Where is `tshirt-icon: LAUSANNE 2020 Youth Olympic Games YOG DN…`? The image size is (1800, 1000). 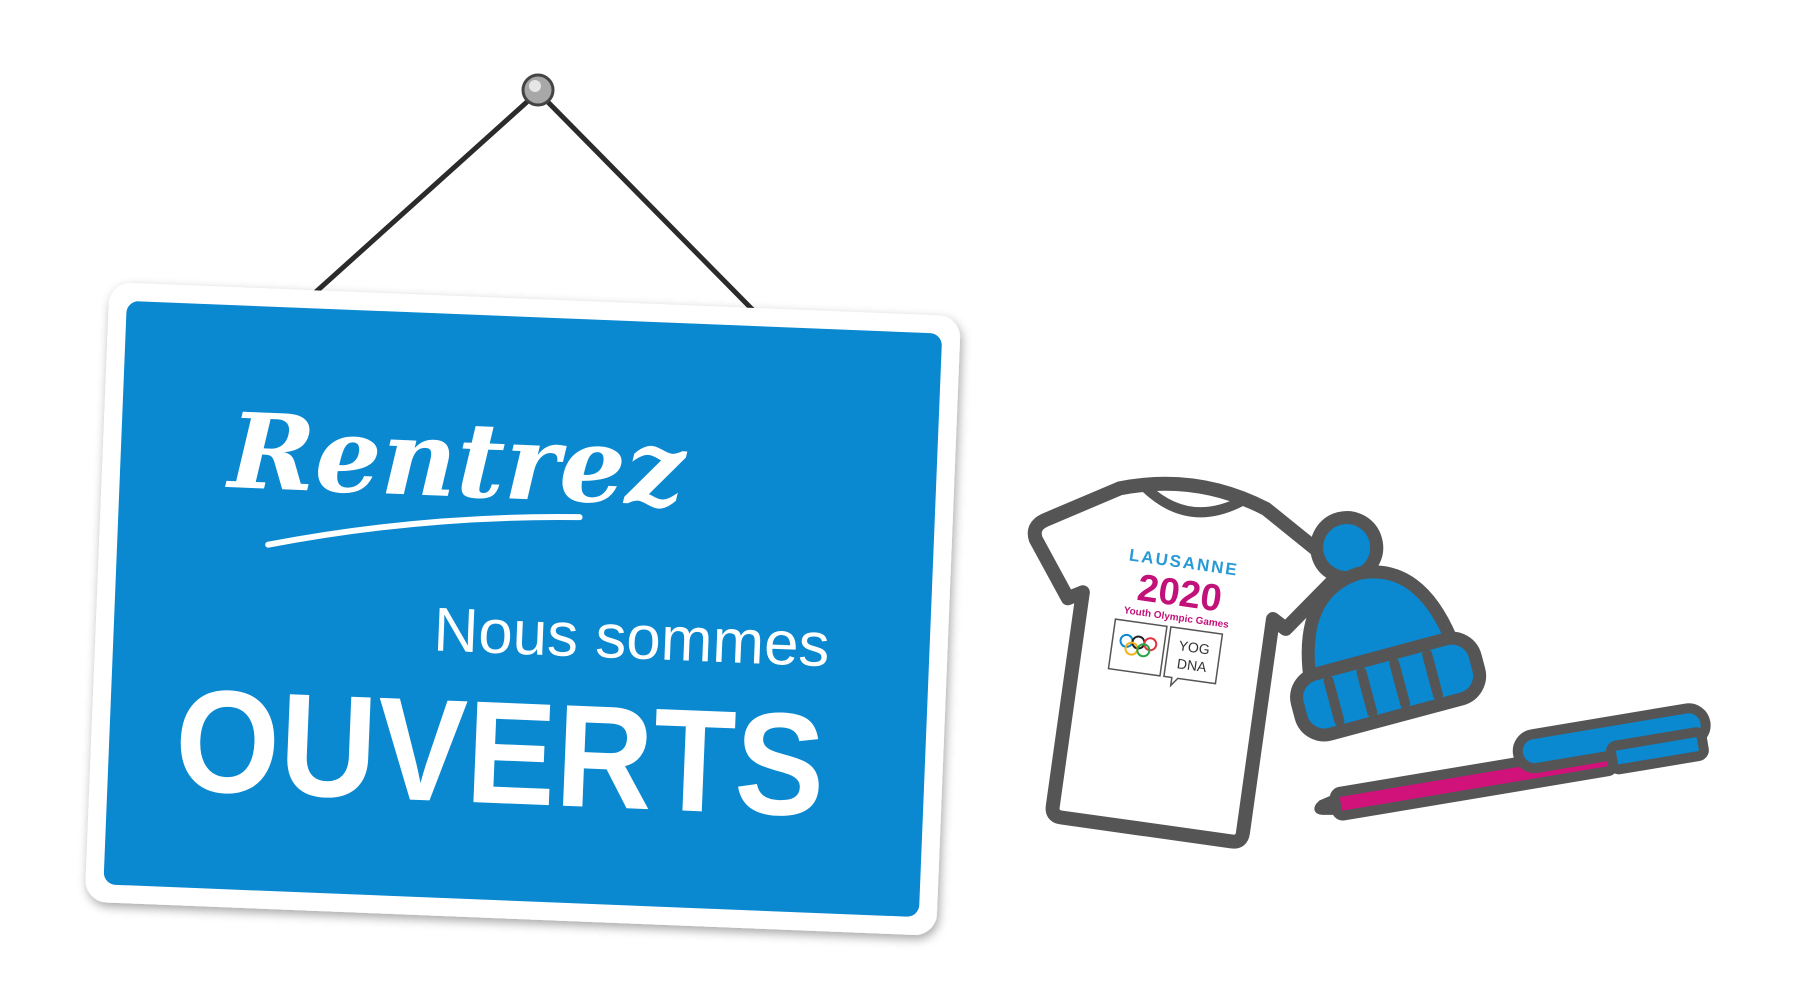 tshirt-icon: LAUSANNE 2020 Youth Olympic Games YOG DN… is located at coordinates (1185, 662).